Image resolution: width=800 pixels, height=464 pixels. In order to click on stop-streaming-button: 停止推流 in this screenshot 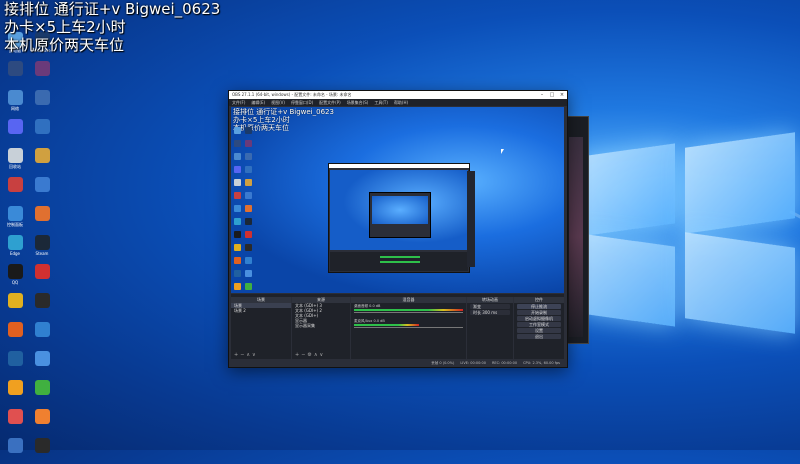, I will do `click(539, 306)`.